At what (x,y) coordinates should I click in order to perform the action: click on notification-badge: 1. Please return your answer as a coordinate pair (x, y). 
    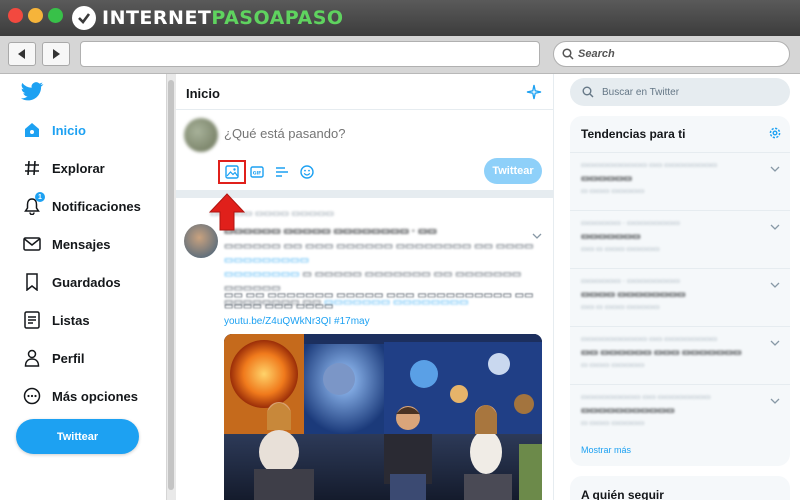
    Looking at the image, I should click on (40, 197).